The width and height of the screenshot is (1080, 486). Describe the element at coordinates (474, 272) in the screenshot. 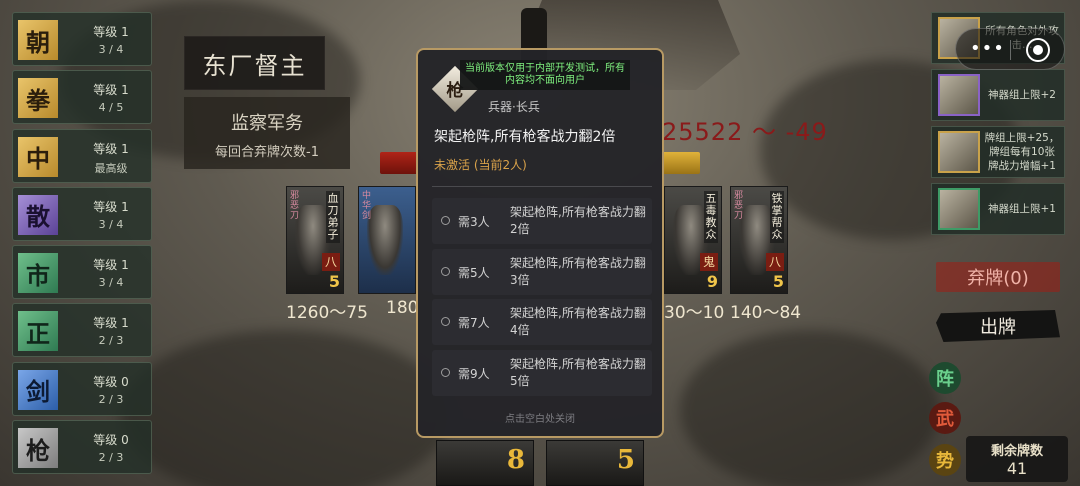

I see `tier-requirement: 需5人` at that location.